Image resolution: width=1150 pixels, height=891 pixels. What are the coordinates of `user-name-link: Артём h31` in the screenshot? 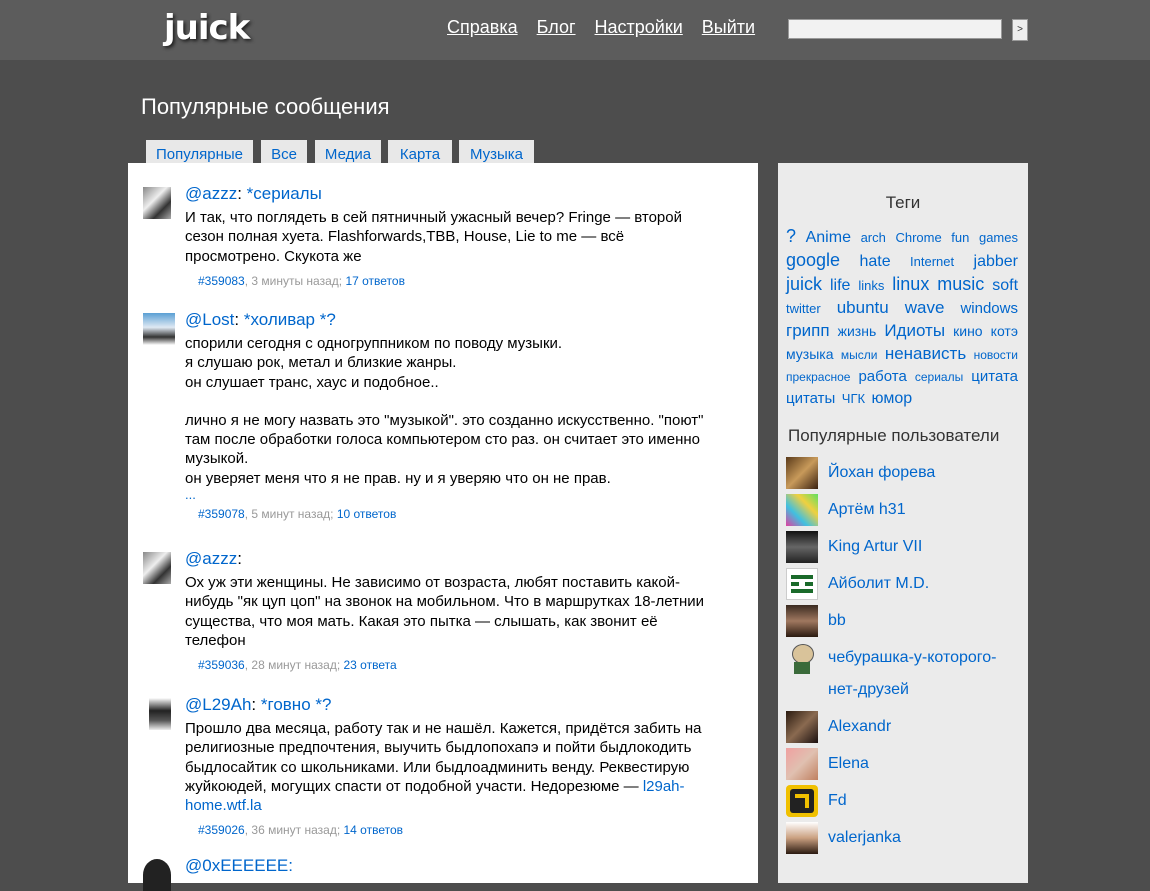 It's located at (867, 510).